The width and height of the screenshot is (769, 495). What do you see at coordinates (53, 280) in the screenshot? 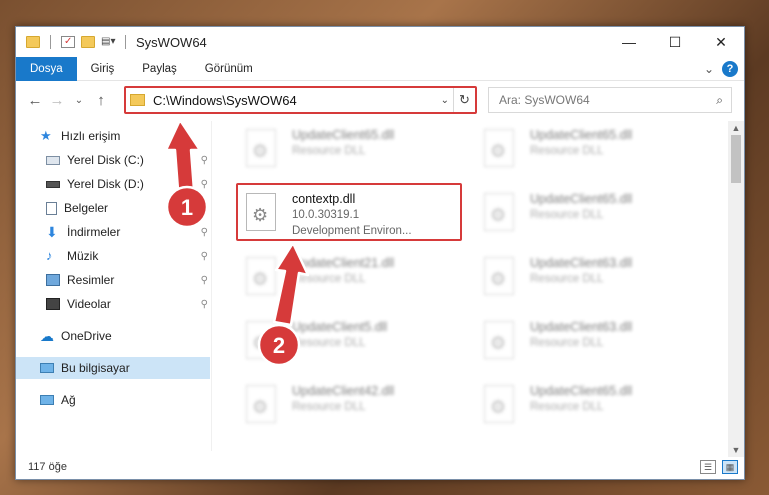
I see `pictures-icon` at bounding box center [53, 280].